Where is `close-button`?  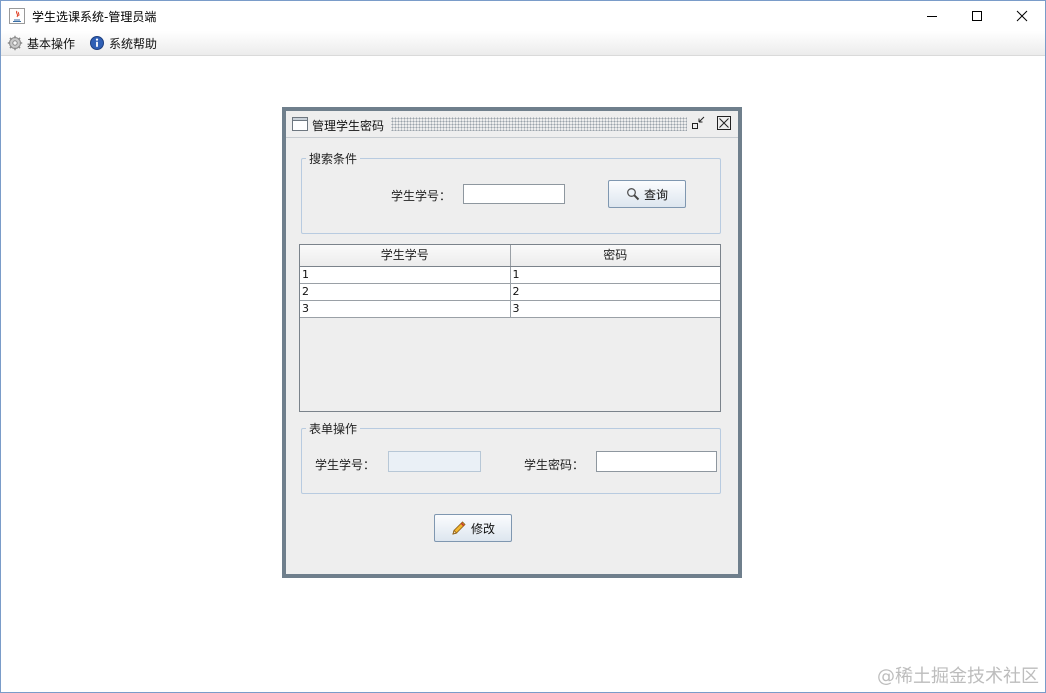 close-button is located at coordinates (1022, 16).